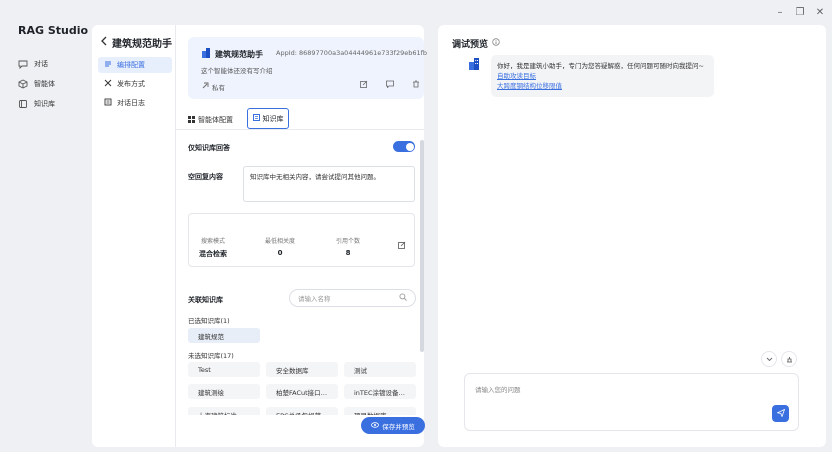 This screenshot has height=452, width=832. What do you see at coordinates (108, 103) in the screenshot?
I see `log-icon` at bounding box center [108, 103].